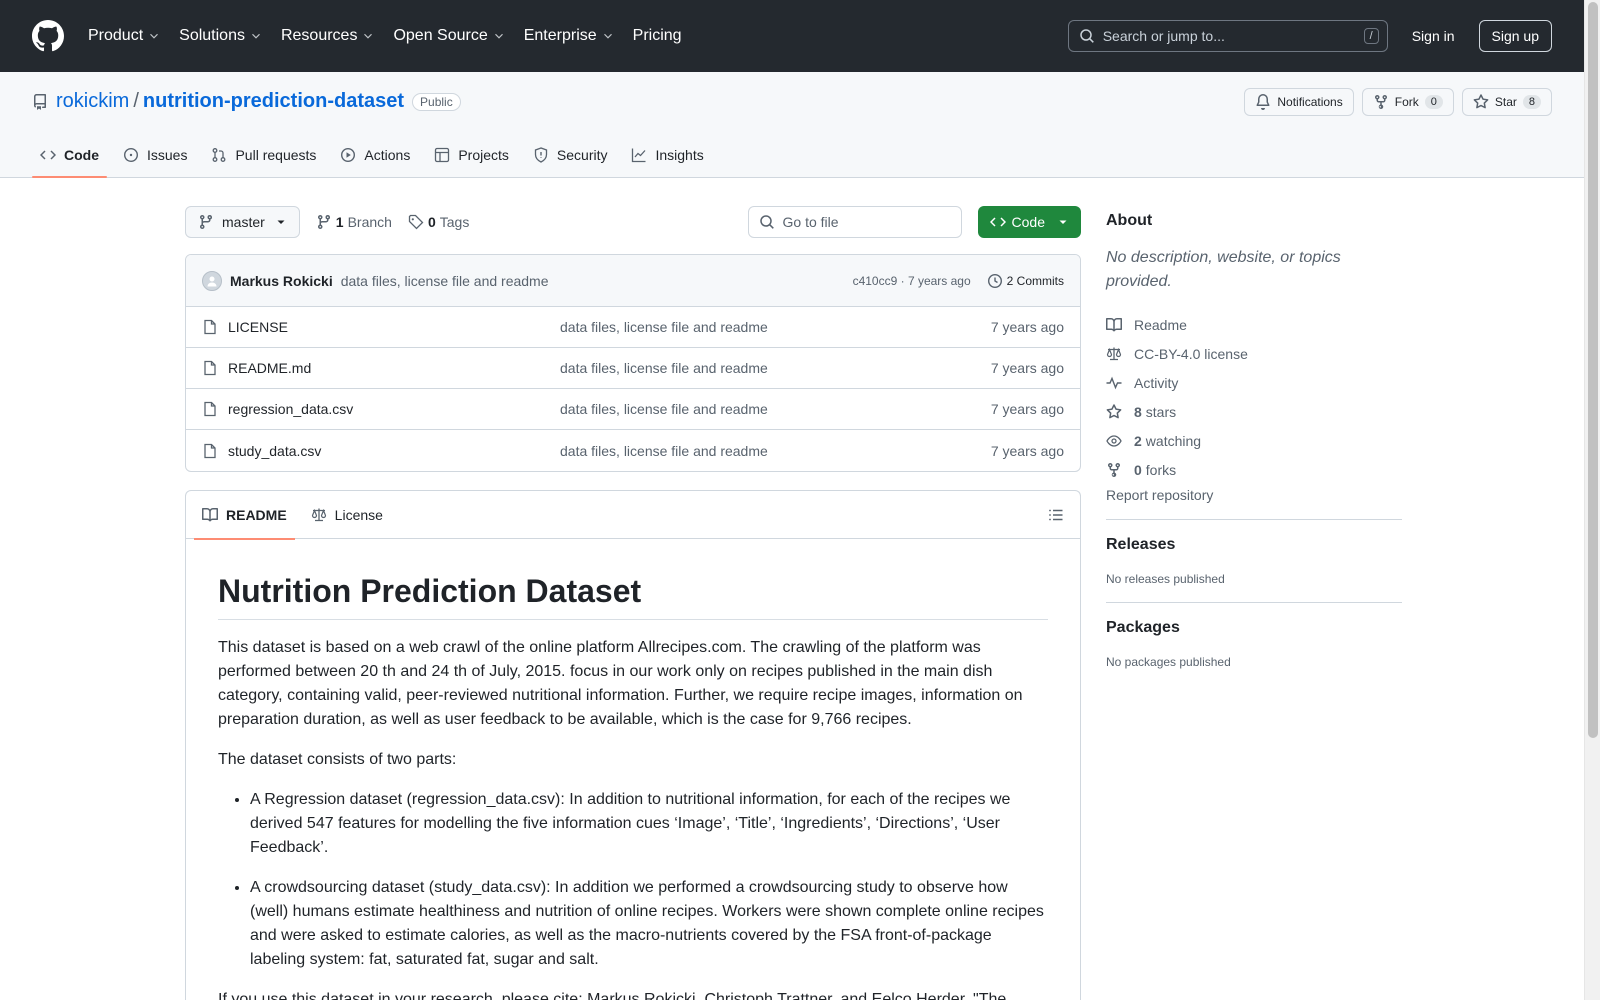 This screenshot has width=1600, height=1000. Describe the element at coordinates (1506, 102) in the screenshot. I see `star-button: Star 8` at that location.